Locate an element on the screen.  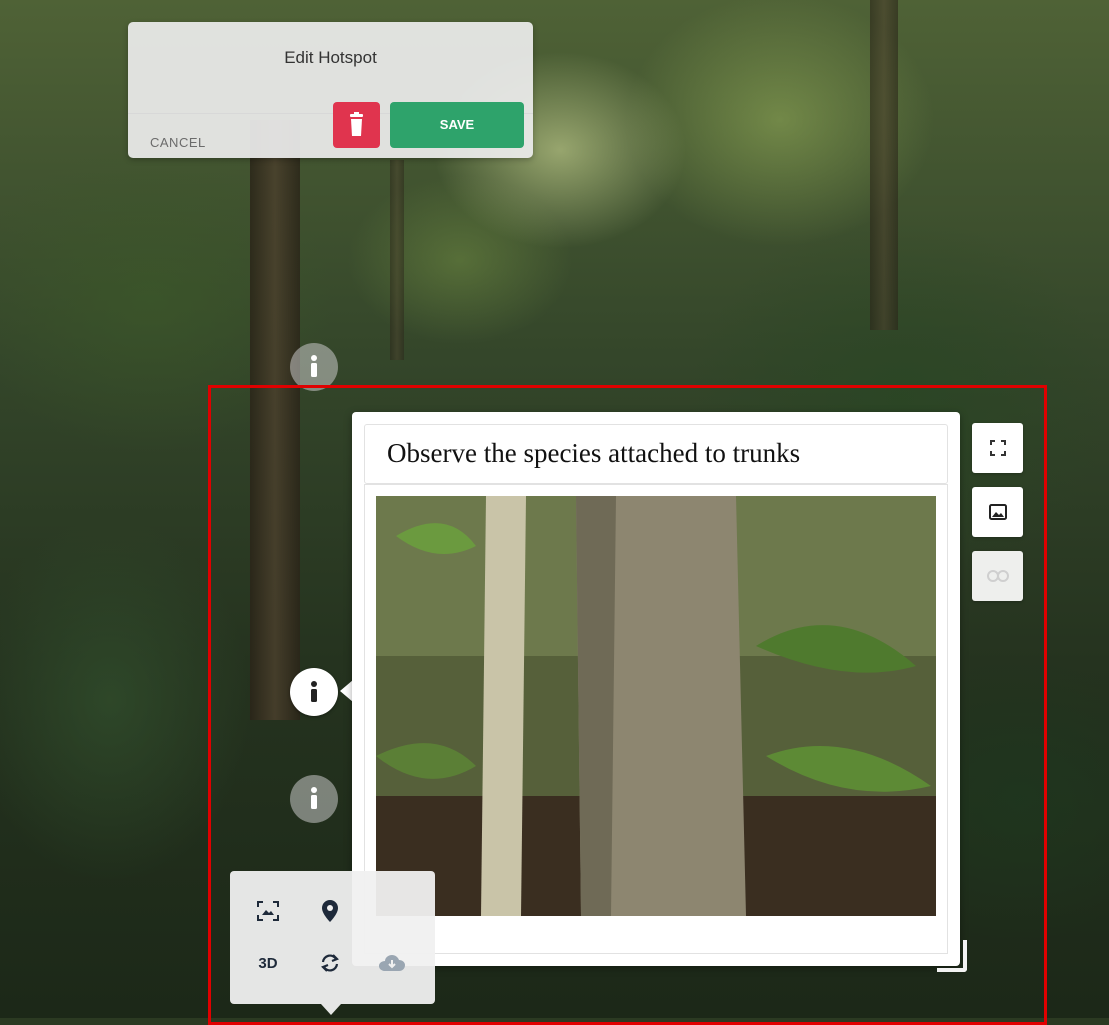
cancel-button: CANCEL is located at coordinates (178, 142).